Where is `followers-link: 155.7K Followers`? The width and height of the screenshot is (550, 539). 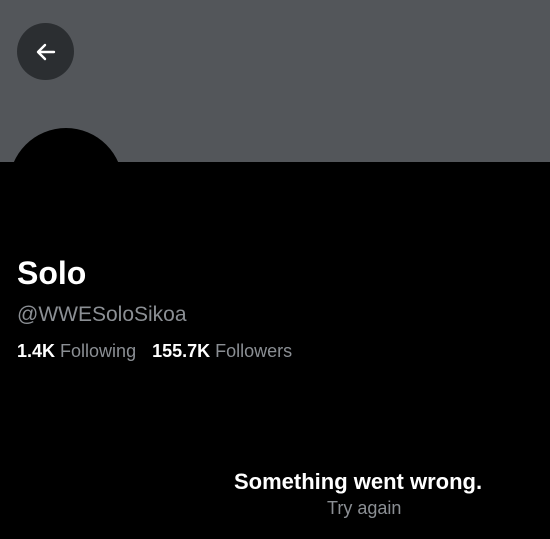 followers-link: 155.7K Followers is located at coordinates (222, 351).